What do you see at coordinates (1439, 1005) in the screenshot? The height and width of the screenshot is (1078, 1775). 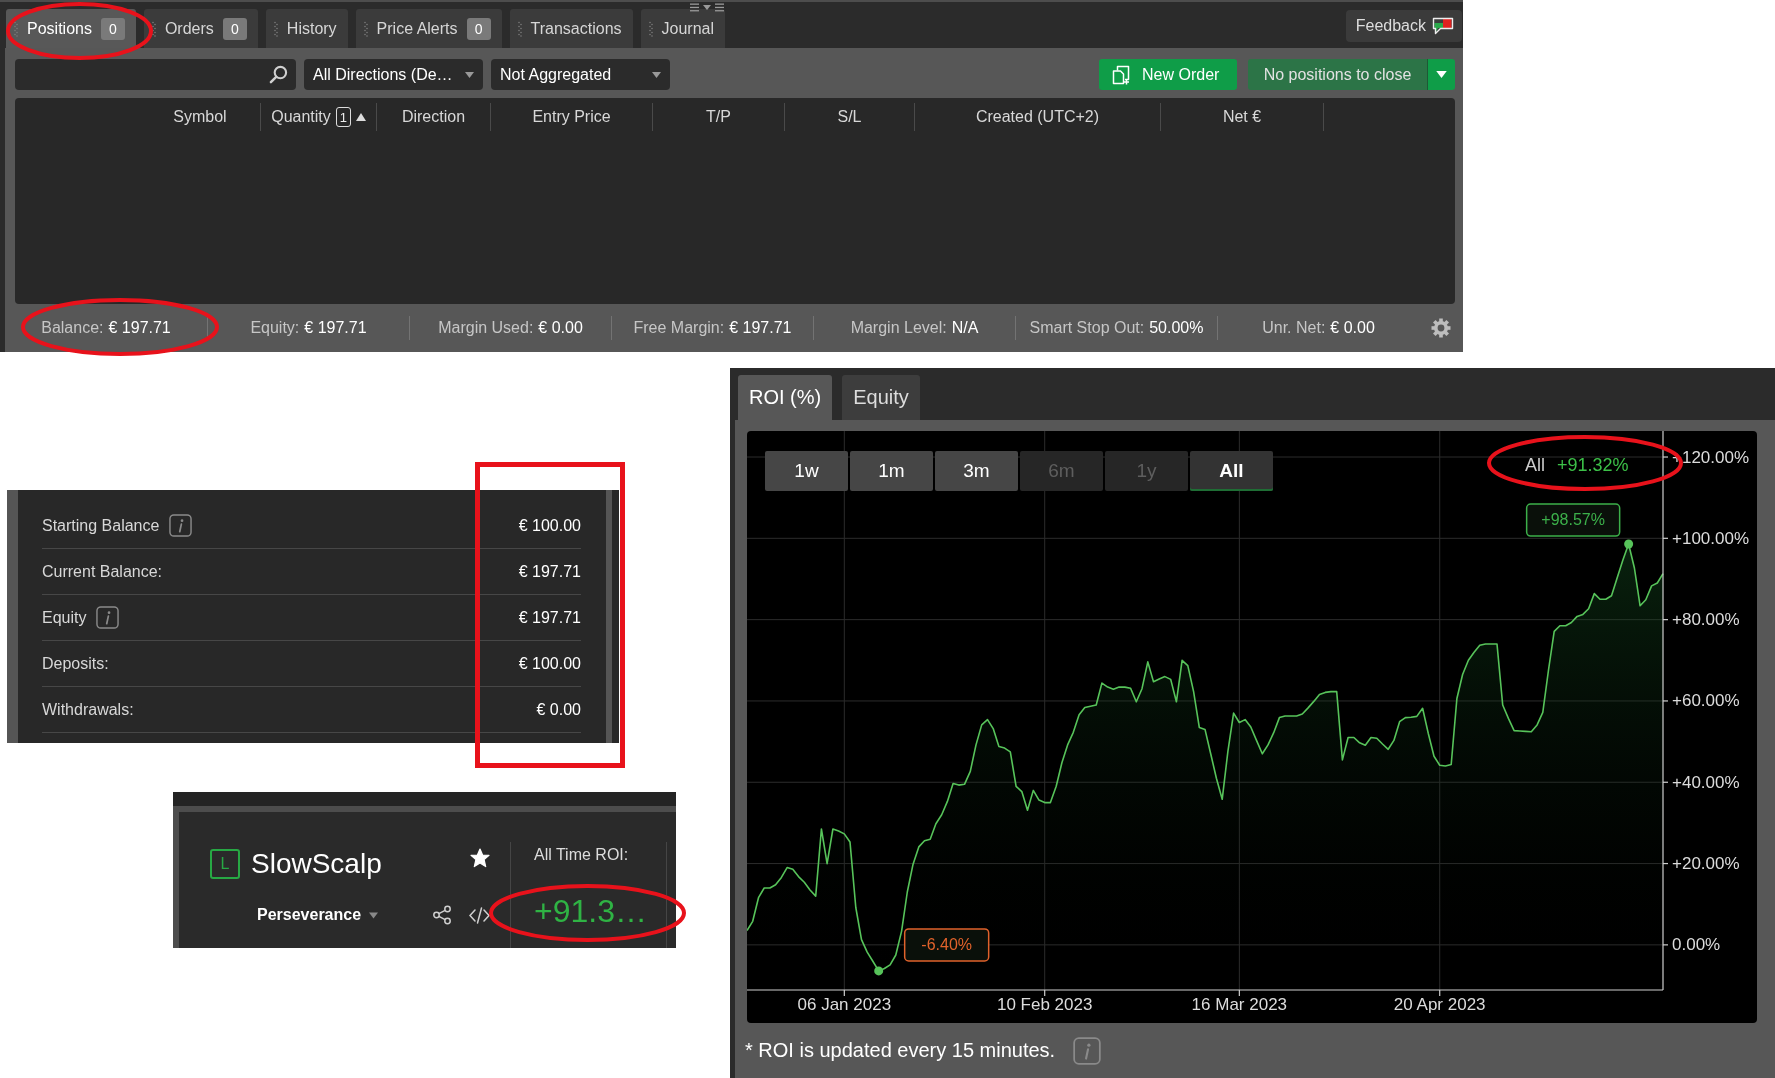 I see `x-tick-label: 20 Apr 2023` at bounding box center [1439, 1005].